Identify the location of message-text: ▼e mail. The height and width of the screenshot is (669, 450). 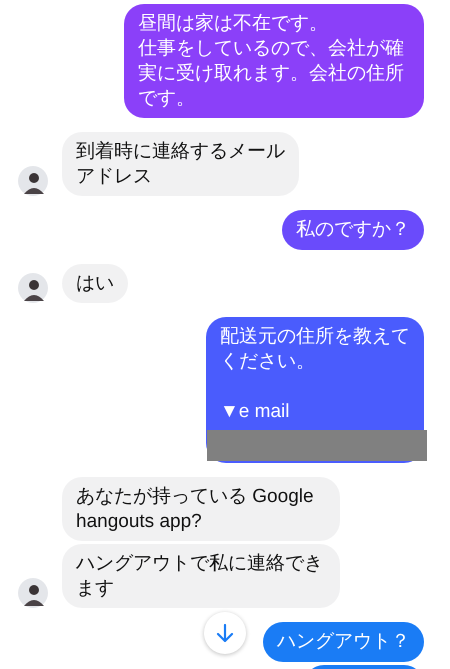
(255, 412).